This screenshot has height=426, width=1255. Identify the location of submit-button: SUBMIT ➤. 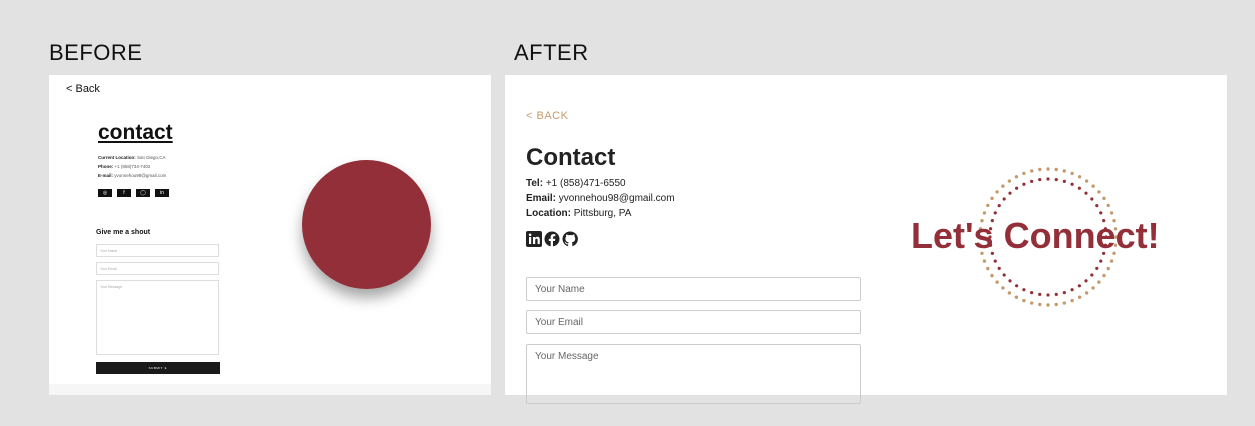
(158, 368).